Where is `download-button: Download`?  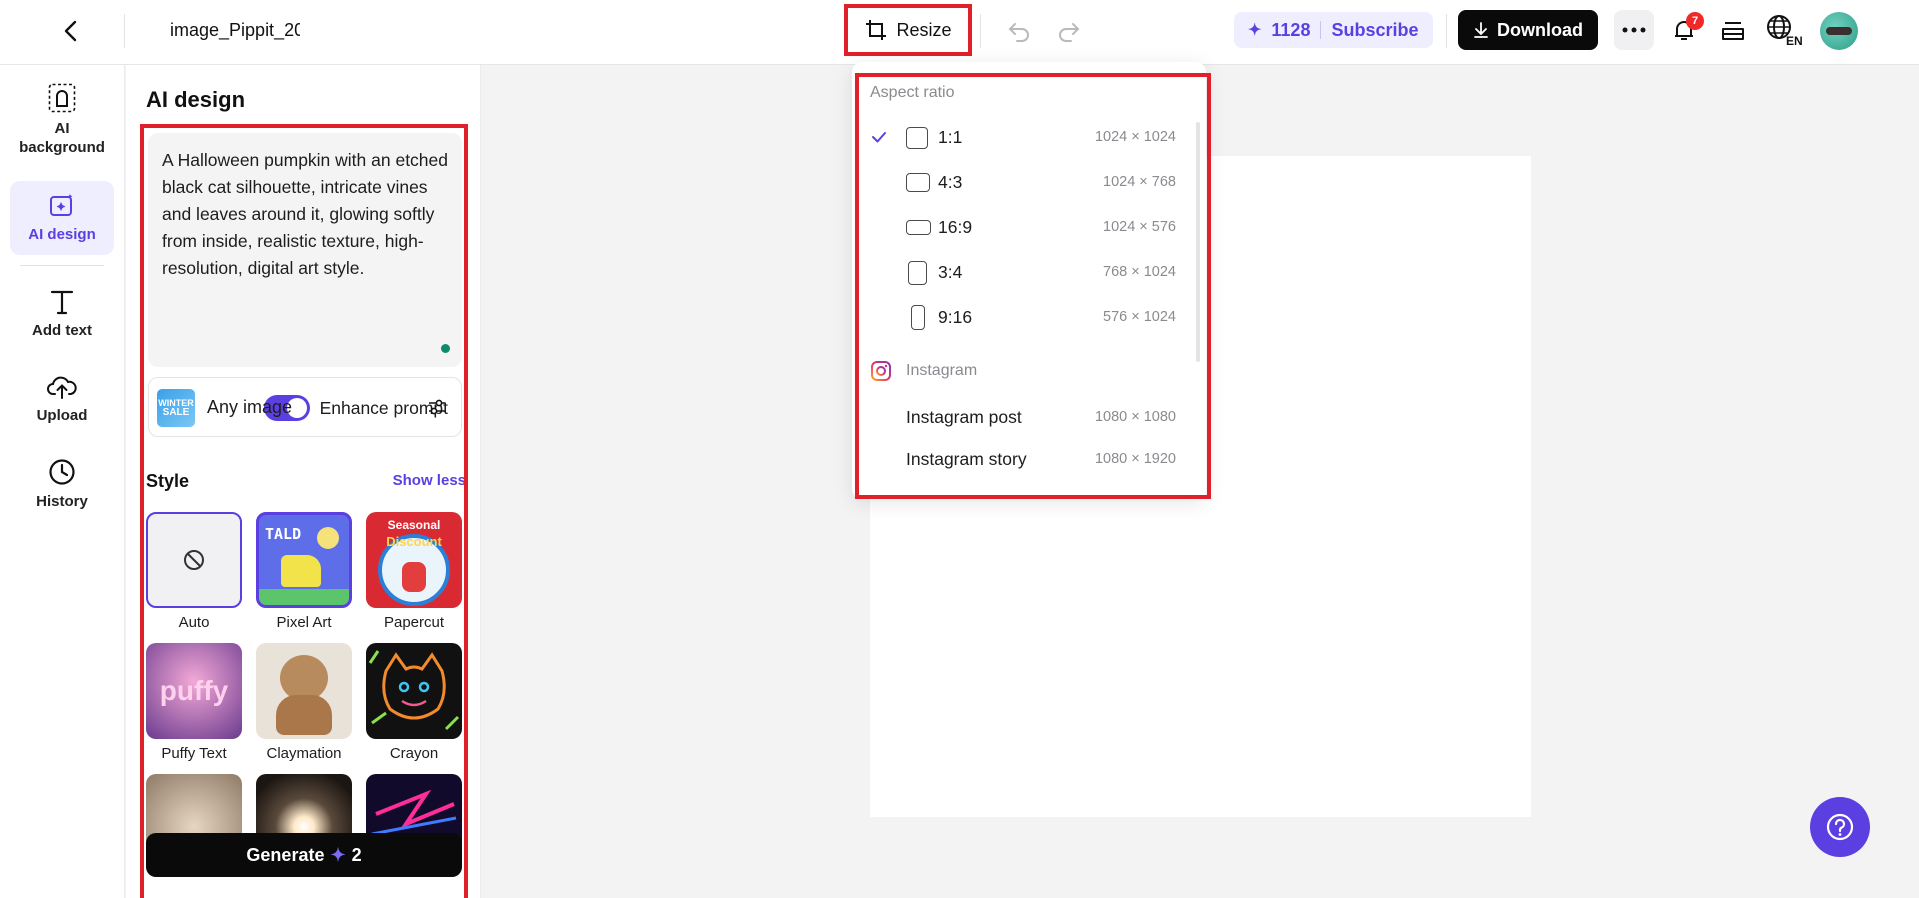 download-button: Download is located at coordinates (1528, 30).